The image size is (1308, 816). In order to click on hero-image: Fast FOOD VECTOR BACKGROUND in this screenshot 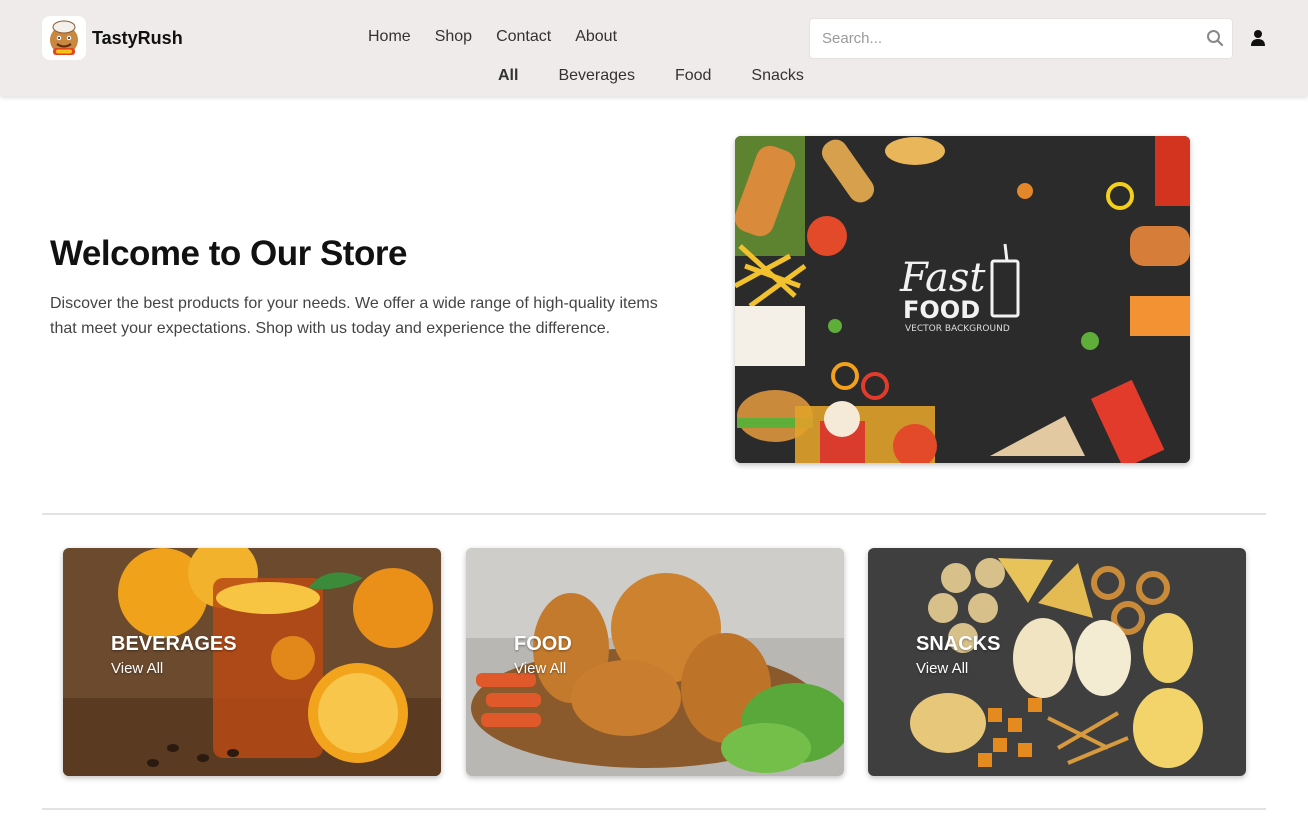, I will do `click(962, 299)`.